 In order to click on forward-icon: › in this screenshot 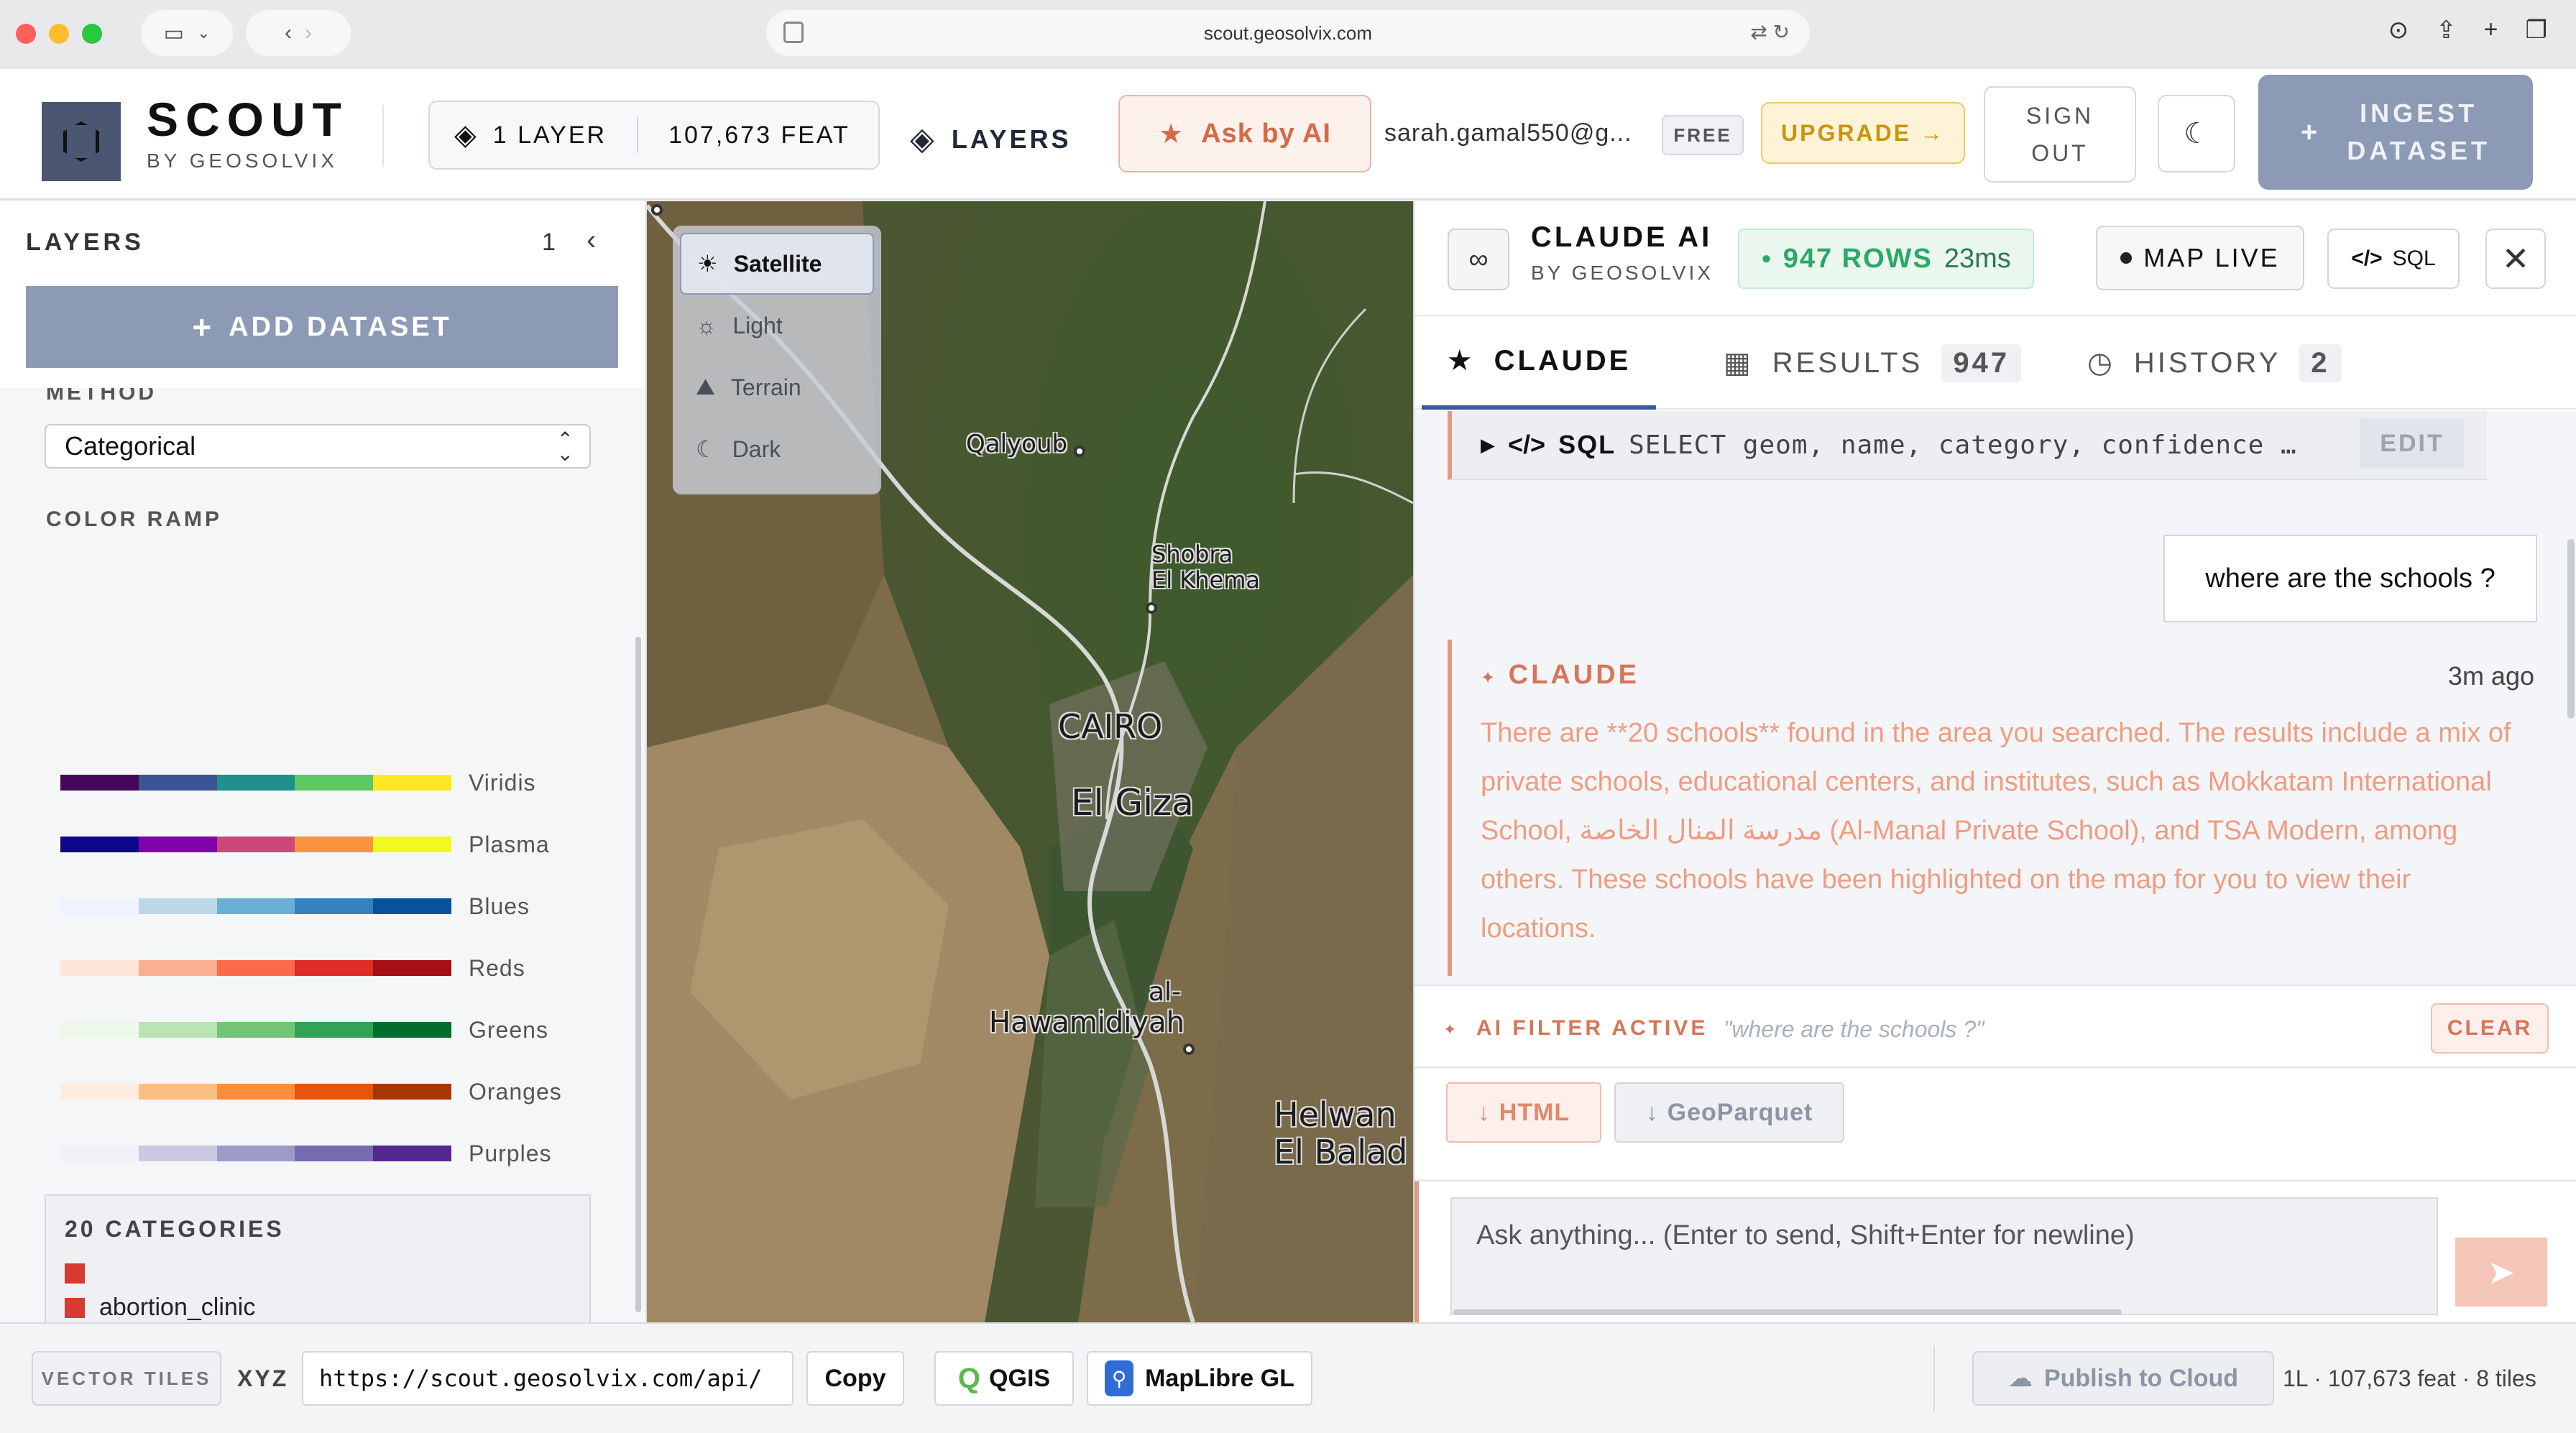, I will do `click(308, 33)`.